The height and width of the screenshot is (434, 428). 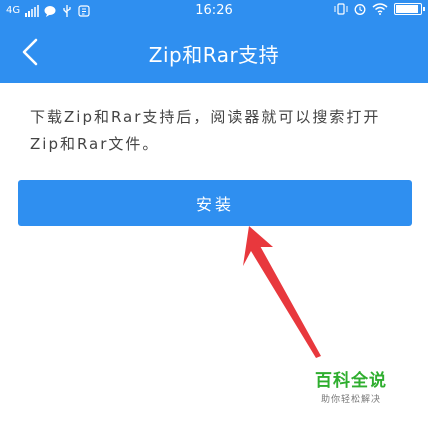 What do you see at coordinates (214, 11) in the screenshot?
I see `status-bar: 4G 16:26` at bounding box center [214, 11].